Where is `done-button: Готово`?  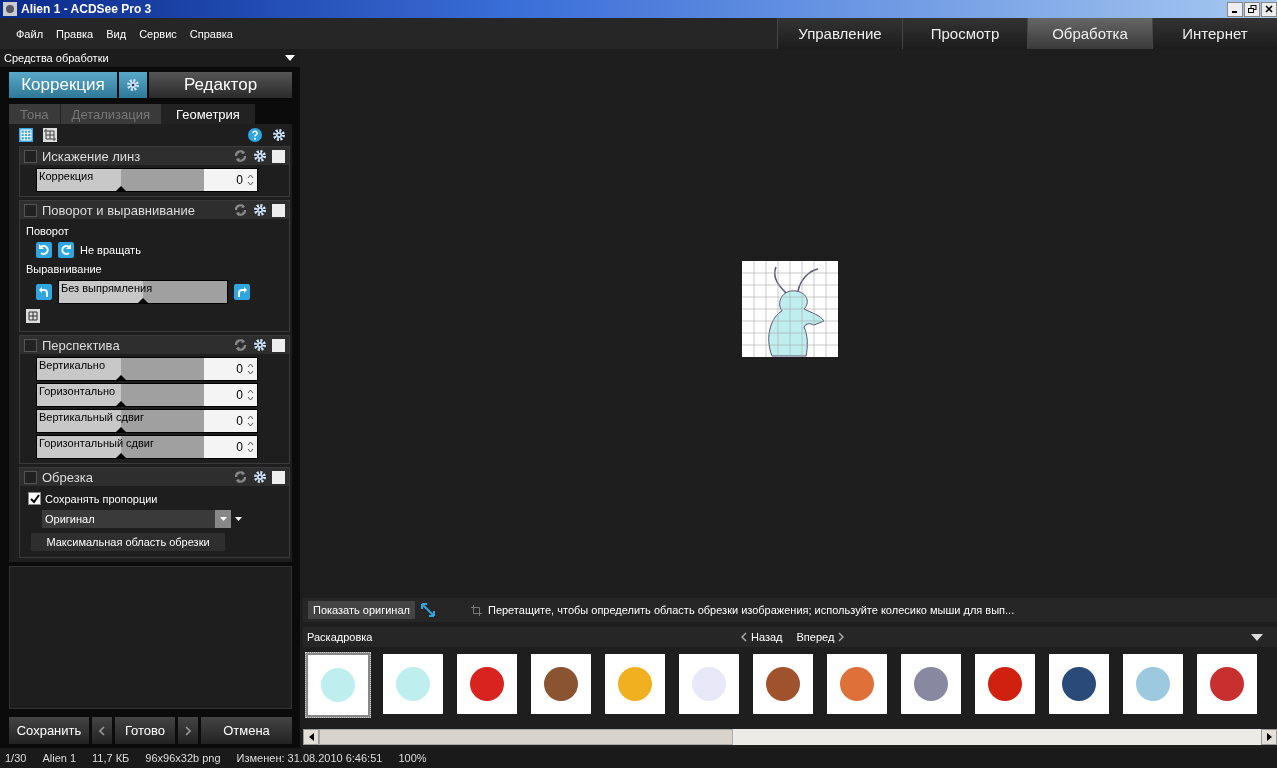 done-button: Готово is located at coordinates (145, 730).